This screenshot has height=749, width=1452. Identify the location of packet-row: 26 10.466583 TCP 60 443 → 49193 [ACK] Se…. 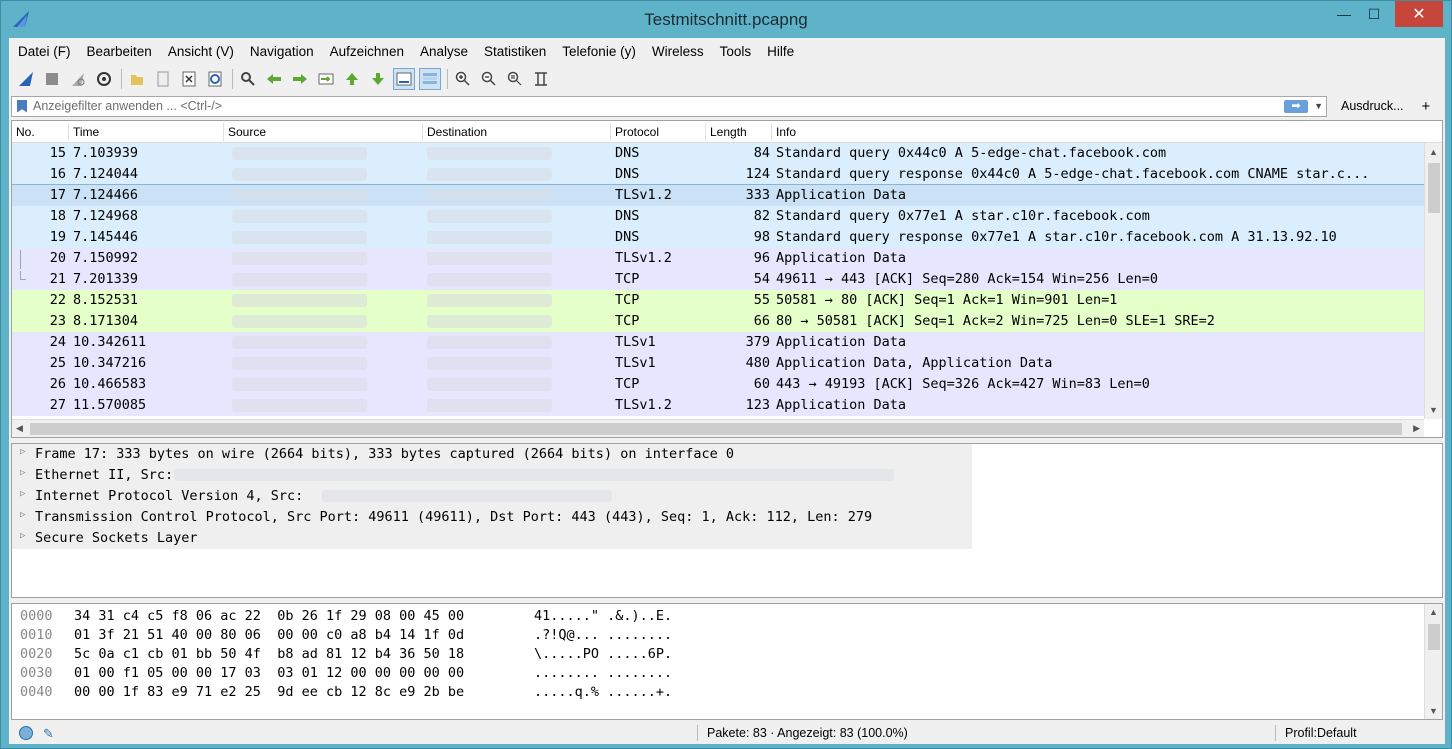
(718, 384).